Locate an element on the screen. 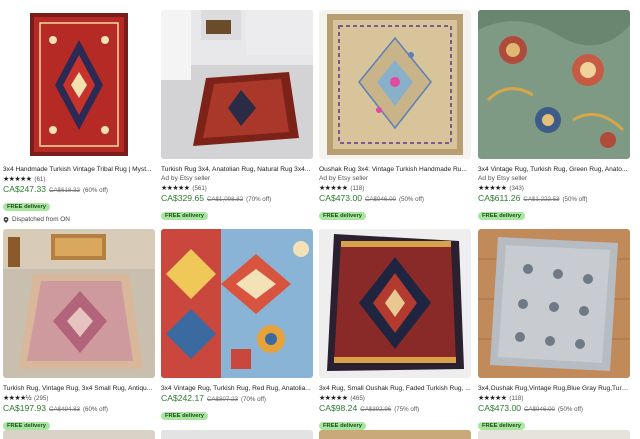 The image size is (640, 439). price-row: CA$247.33 CA$618.32 (60% off) is located at coordinates (79, 189).